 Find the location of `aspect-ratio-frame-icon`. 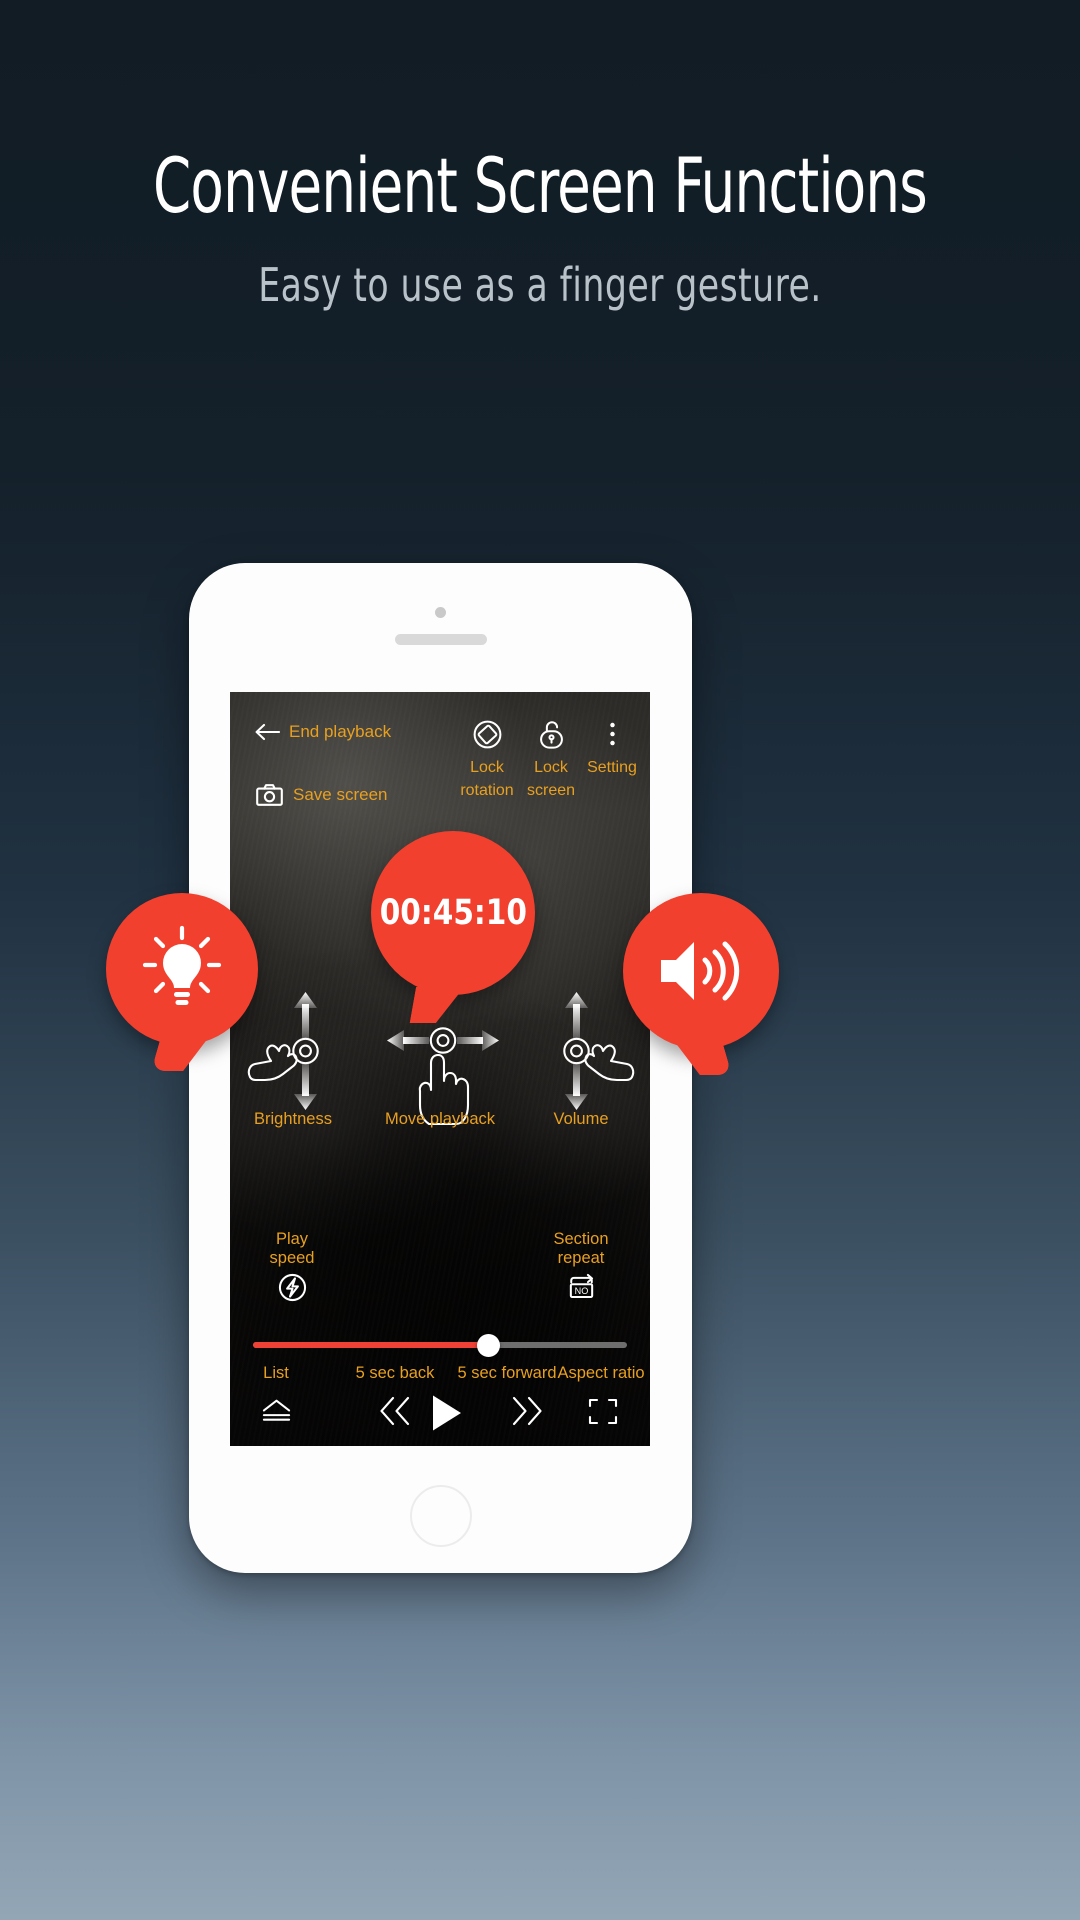

aspect-ratio-frame-icon is located at coordinates (603, 1411).